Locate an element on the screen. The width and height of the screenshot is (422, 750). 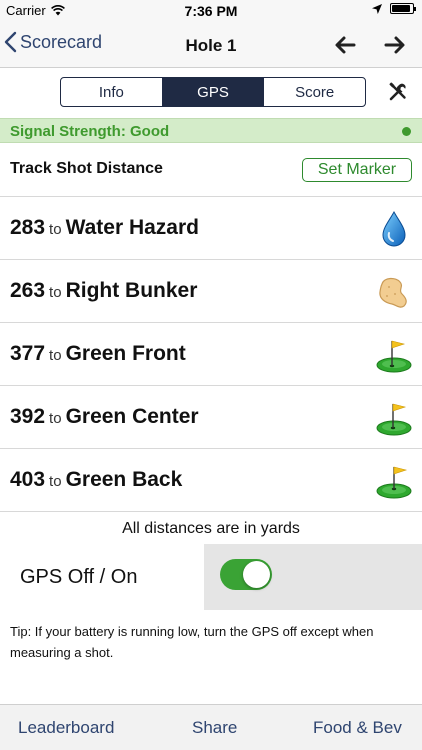
distance-row-green-back: 403 to Green Back is located at coordinates (211, 480).